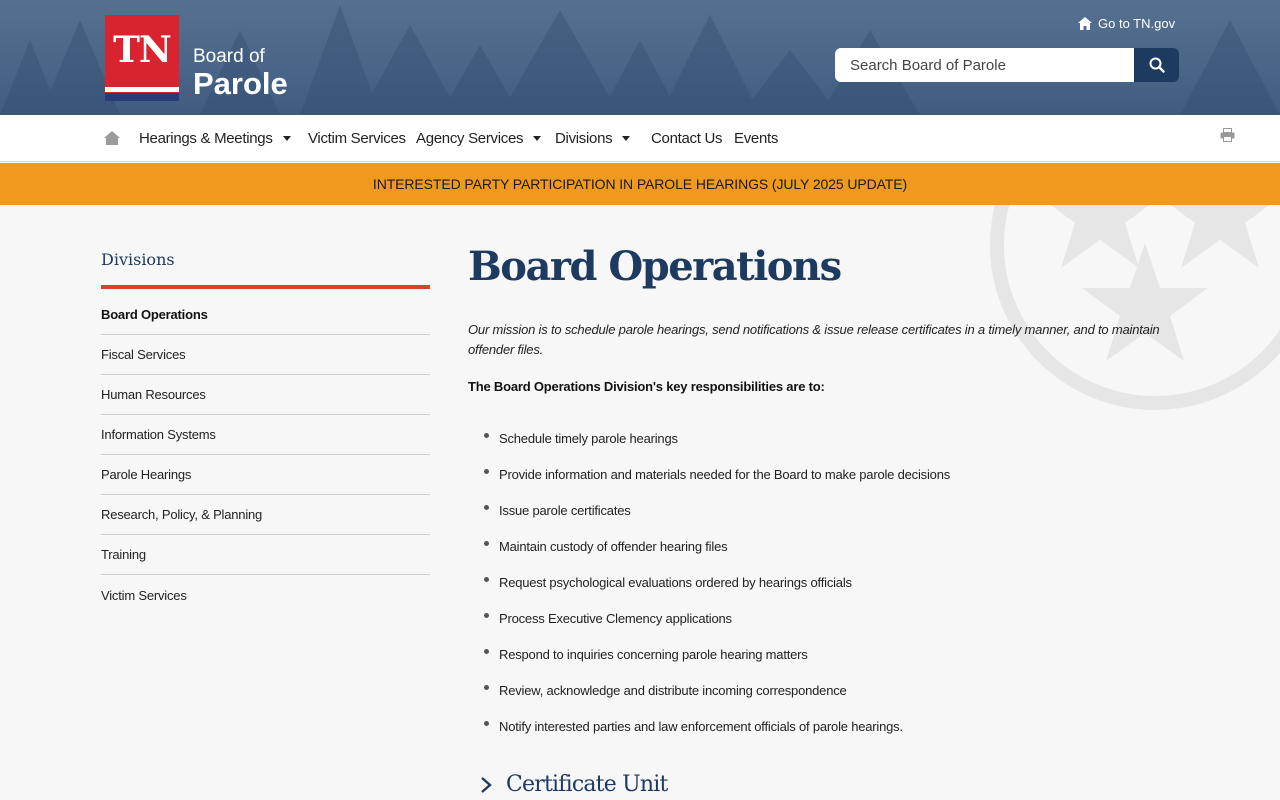  I want to click on nav-agency-services: Agency Services, so click(479, 138).